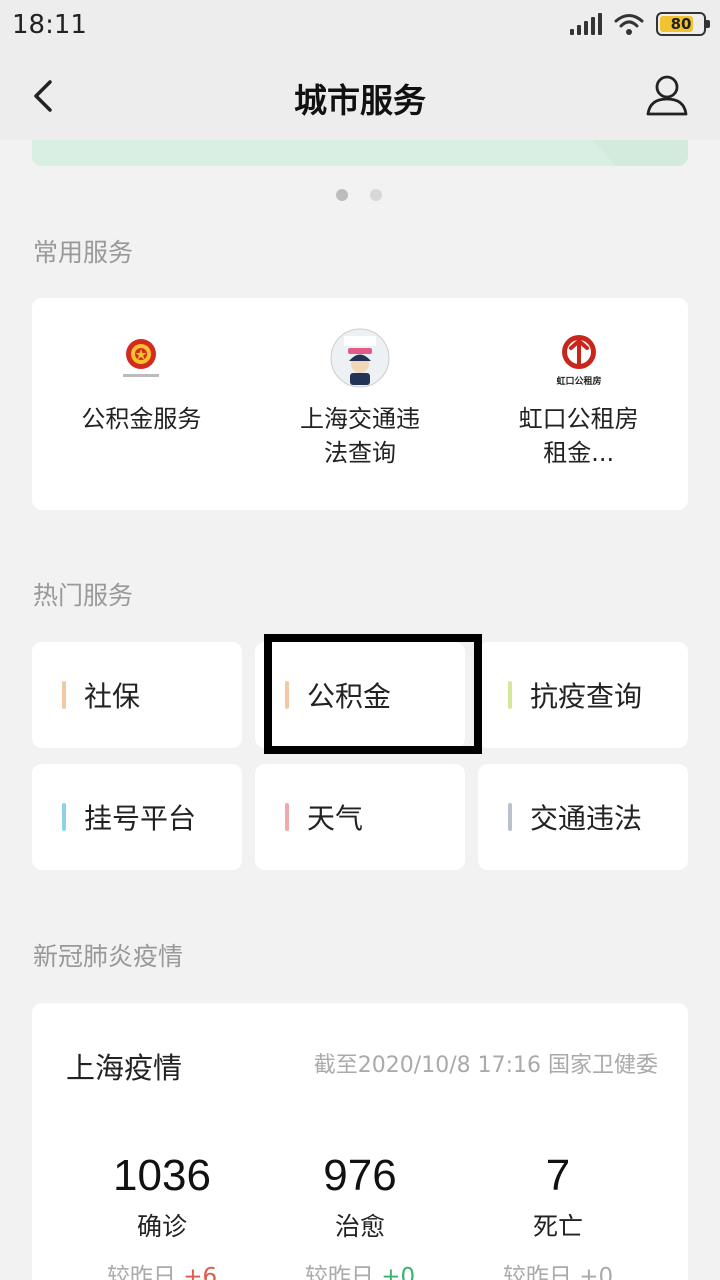 The image size is (720, 1280). I want to click on nav-bar: 城市服务, so click(360, 96).